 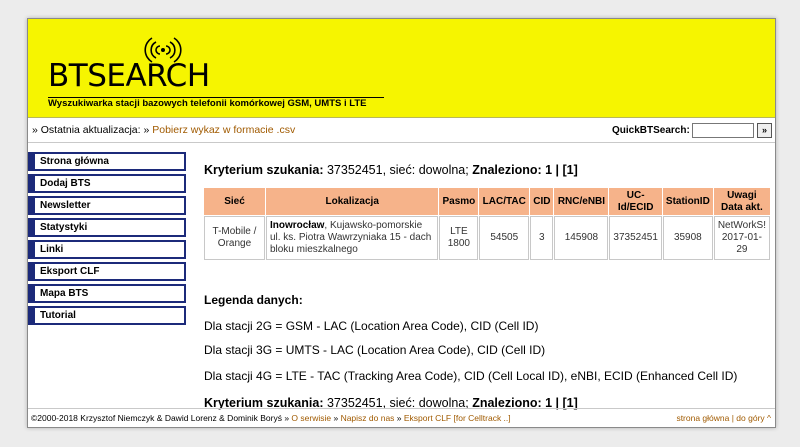 I want to click on cell-cid: 3, so click(x=542, y=238).